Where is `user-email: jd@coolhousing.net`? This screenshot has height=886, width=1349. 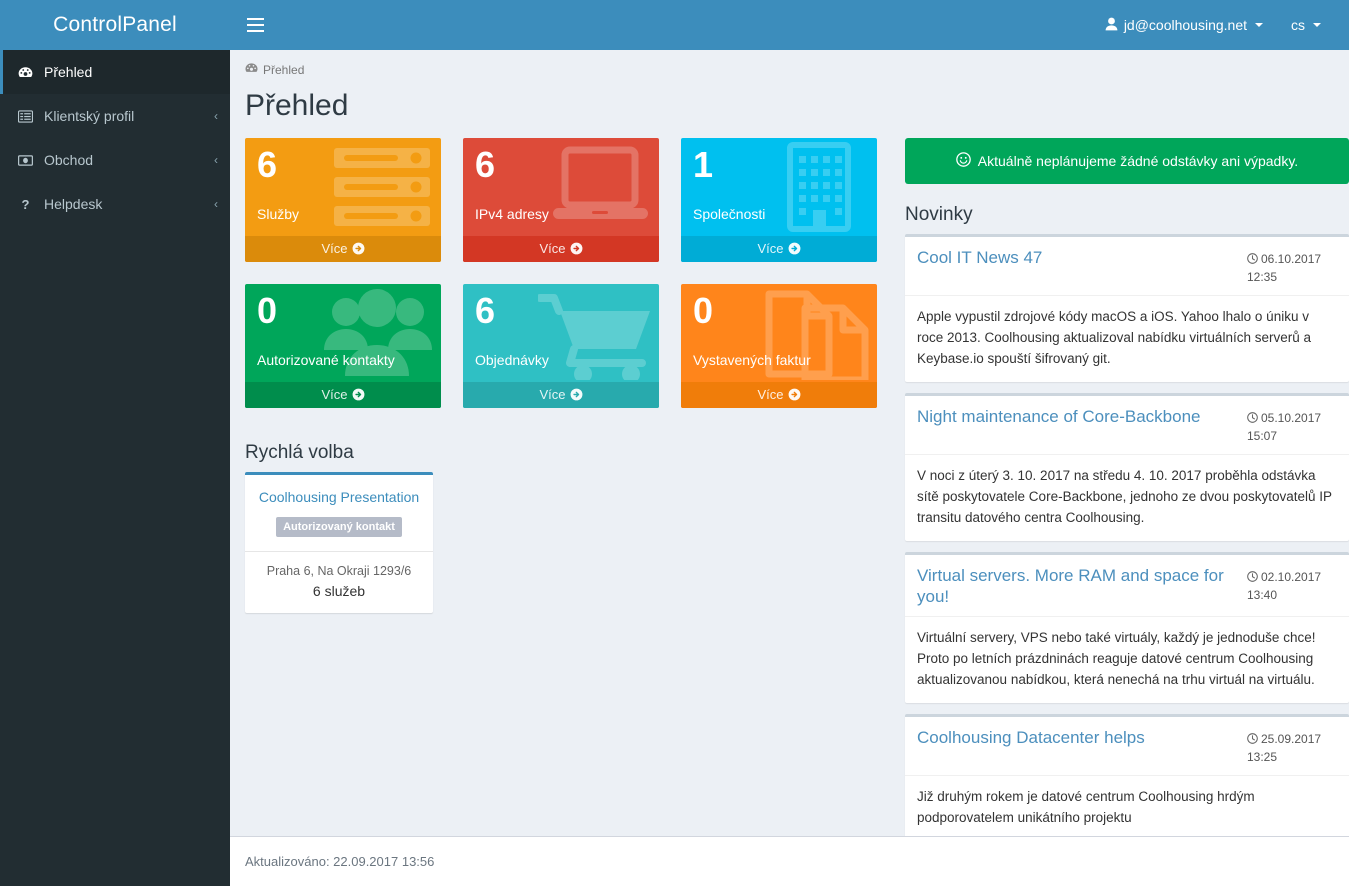
user-email: jd@coolhousing.net is located at coordinates (1185, 25).